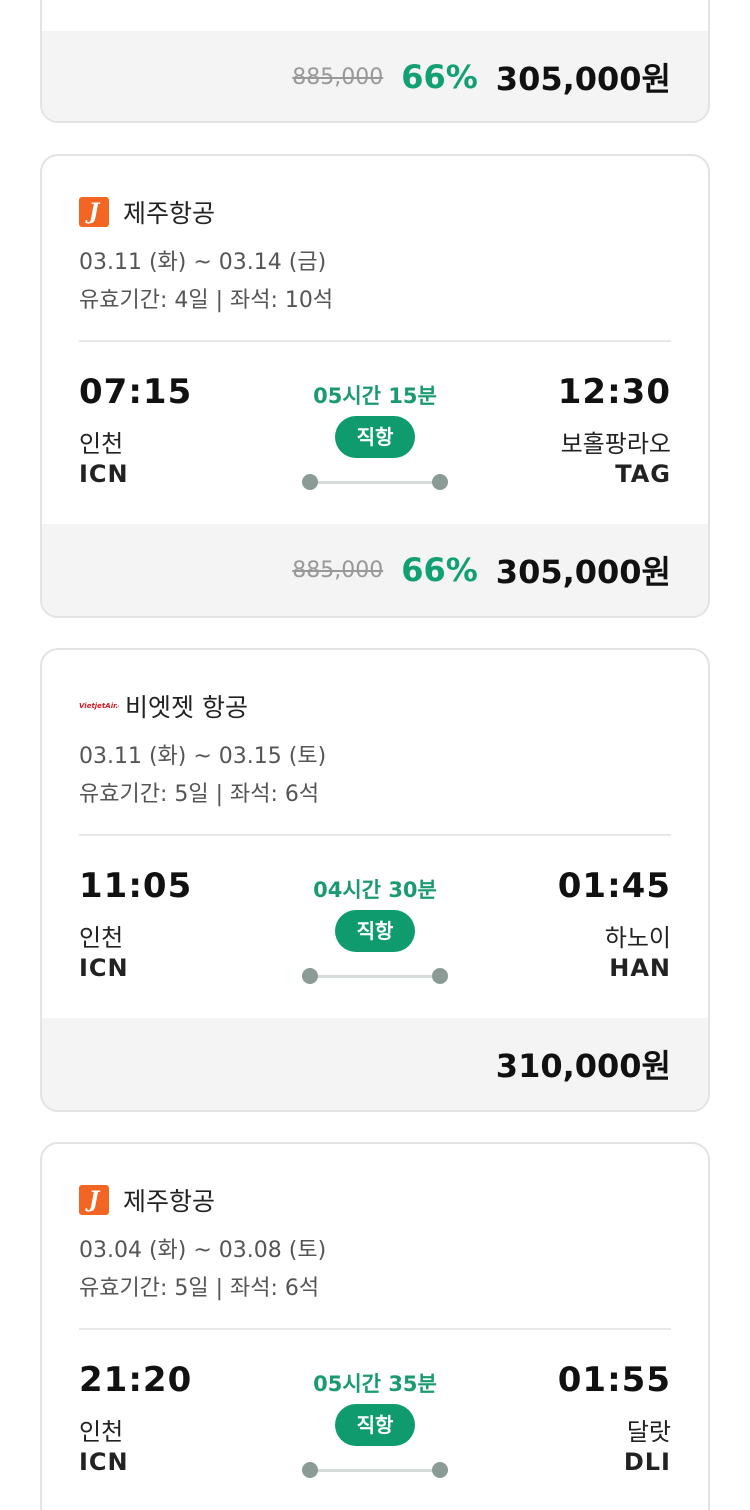 This screenshot has height=1510, width=750. I want to click on arrival-code: TAG, so click(643, 474).